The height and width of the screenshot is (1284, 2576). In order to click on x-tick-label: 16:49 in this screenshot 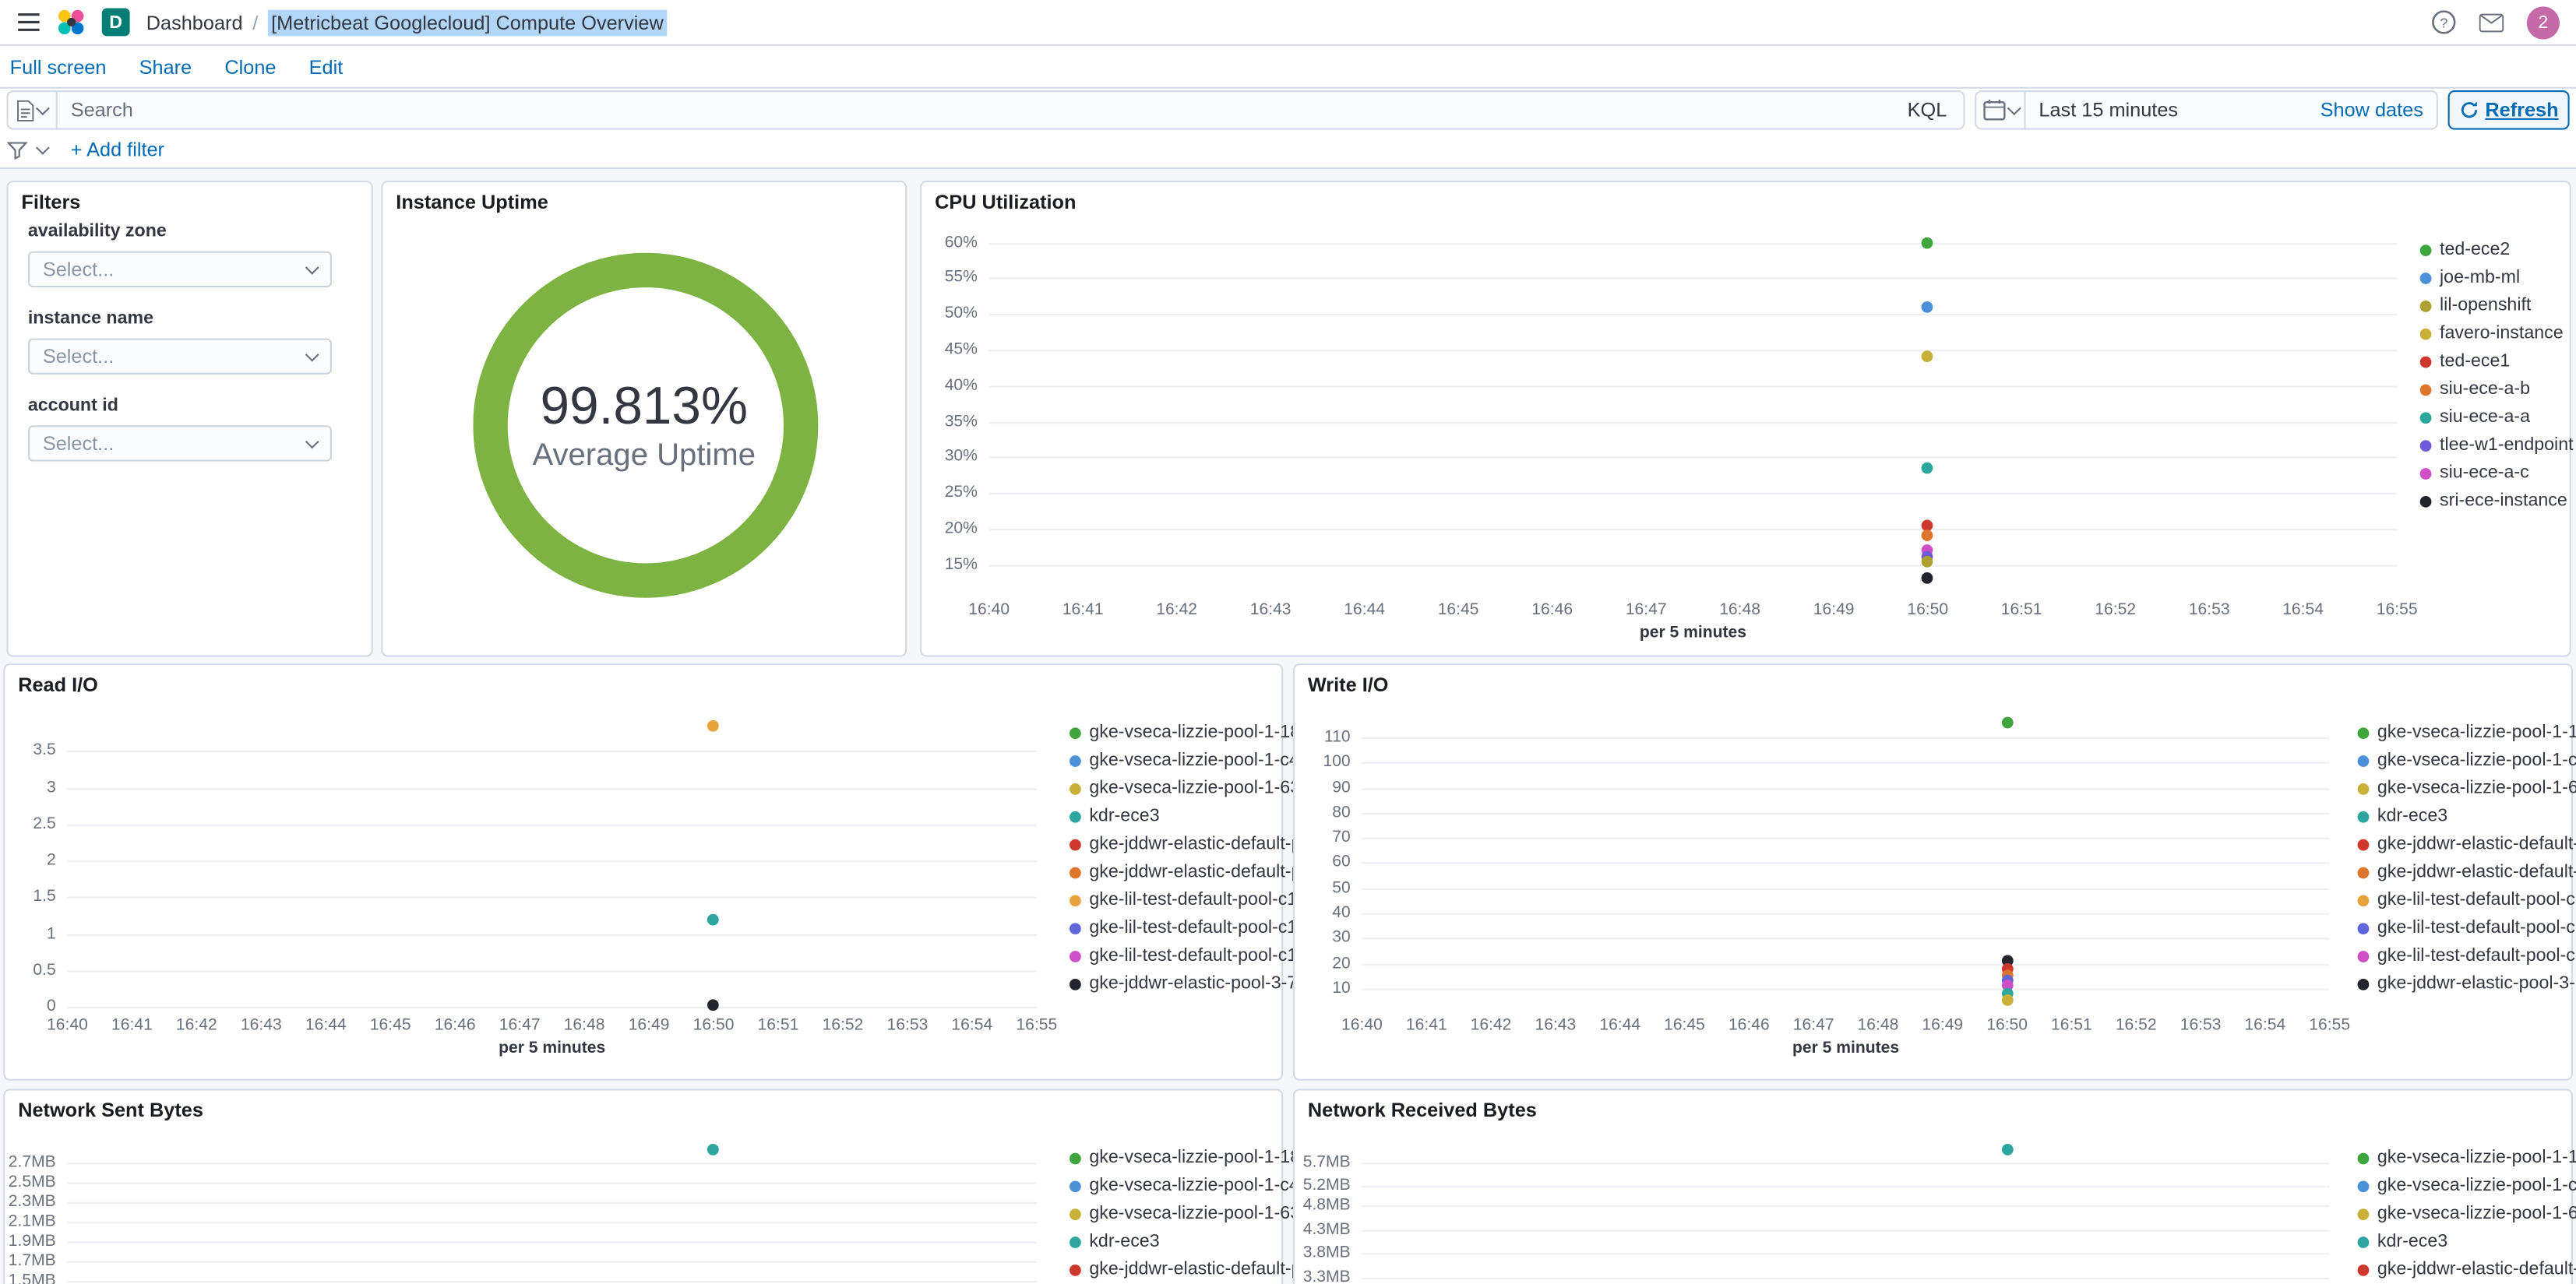, I will do `click(1834, 610)`.